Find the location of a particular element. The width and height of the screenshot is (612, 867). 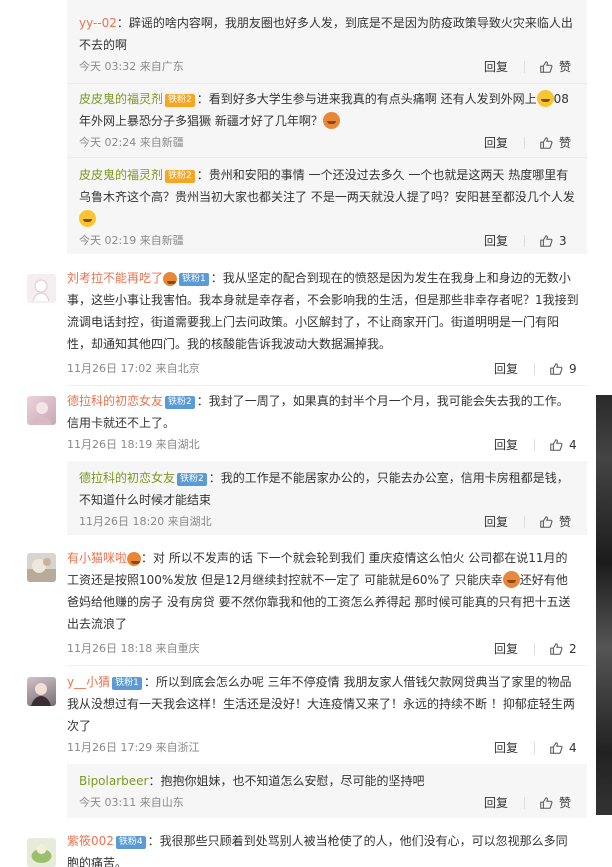

comment-username: 刘考拉不能再吃了 is located at coordinates (115, 278).